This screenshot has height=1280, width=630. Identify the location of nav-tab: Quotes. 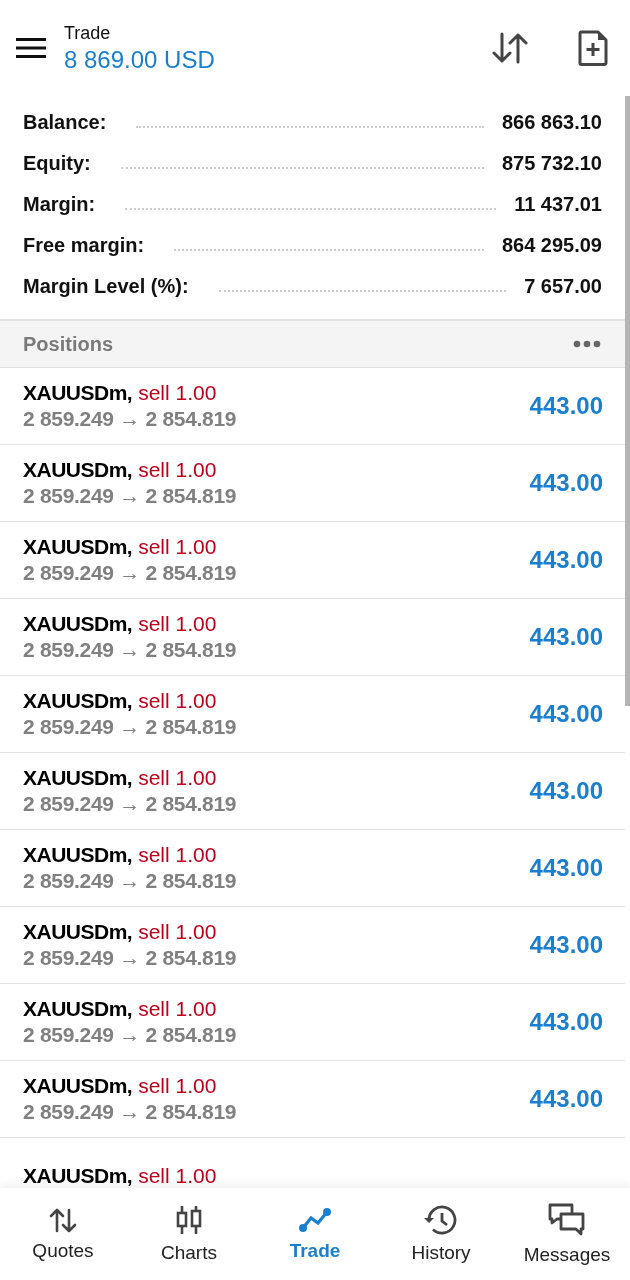
(63, 1234).